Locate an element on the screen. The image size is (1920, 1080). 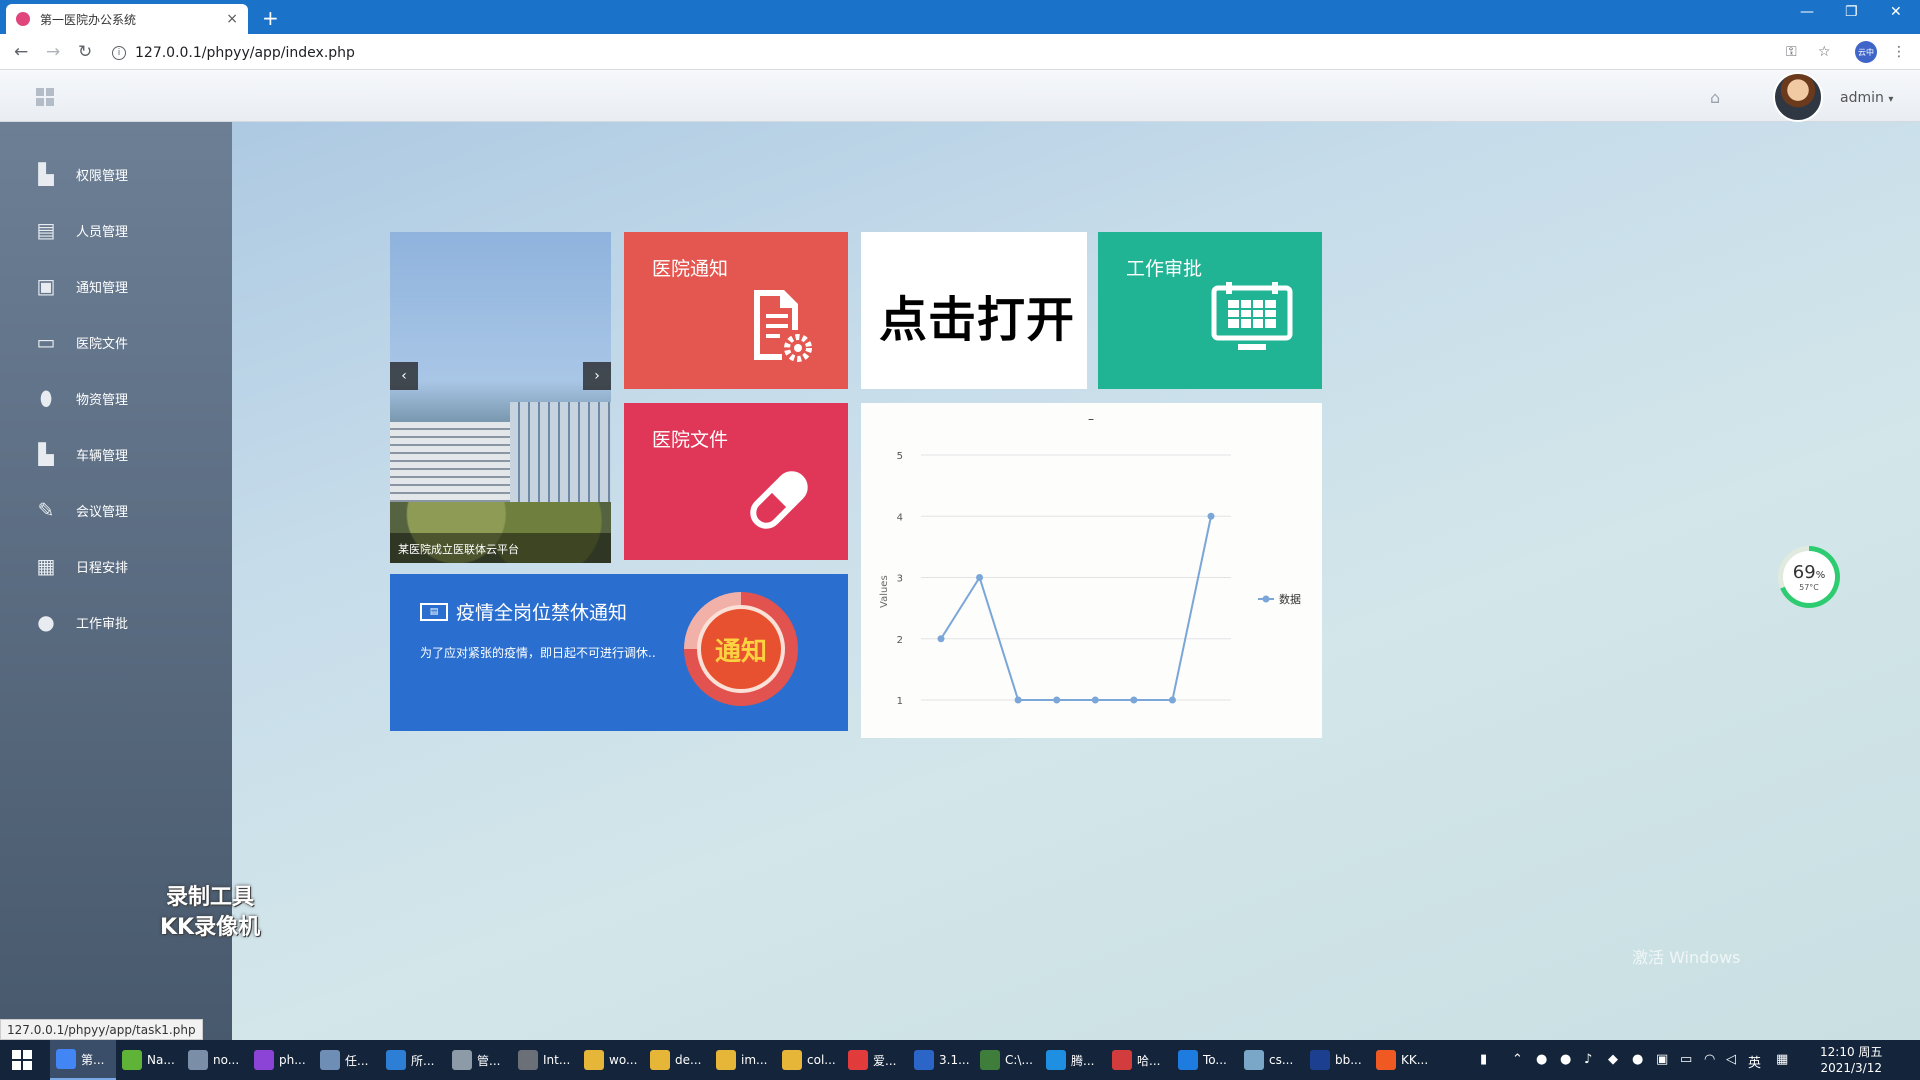
reload-icon: ↻ is located at coordinates (85, 52).